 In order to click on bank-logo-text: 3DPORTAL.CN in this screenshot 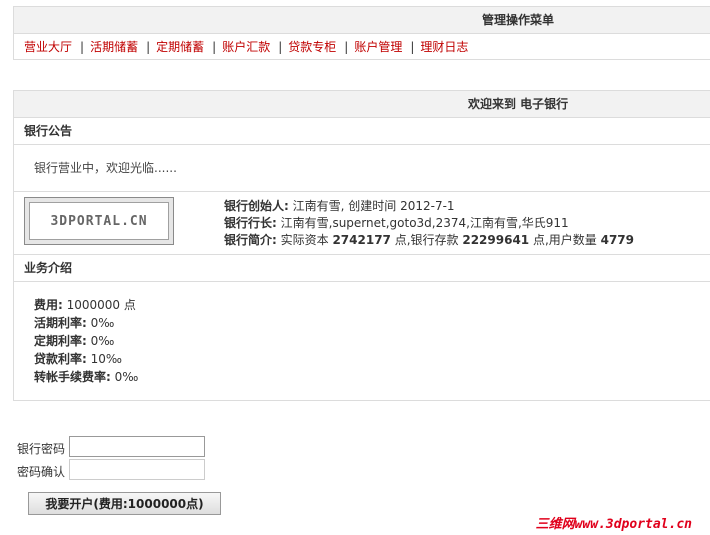, I will do `click(99, 221)`.